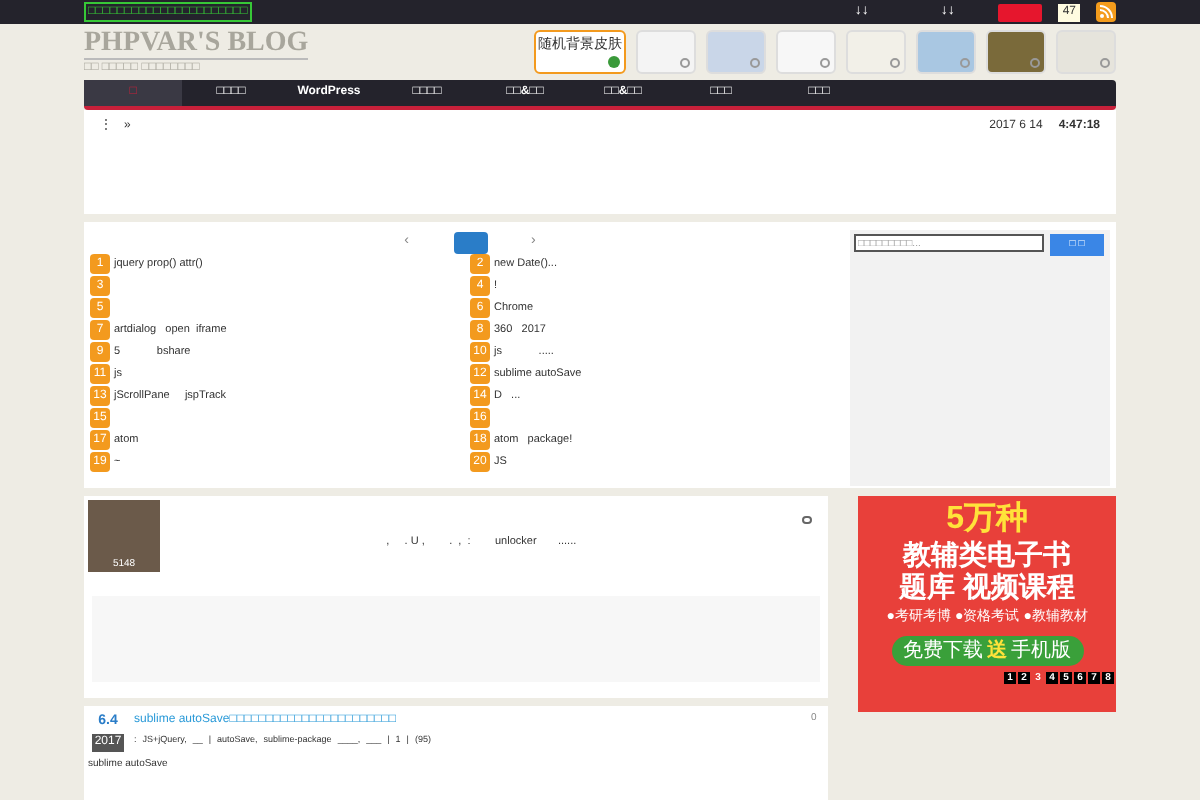 The image size is (1200, 800). What do you see at coordinates (470, 242) in the screenshot?
I see `tab-marker-icon` at bounding box center [470, 242].